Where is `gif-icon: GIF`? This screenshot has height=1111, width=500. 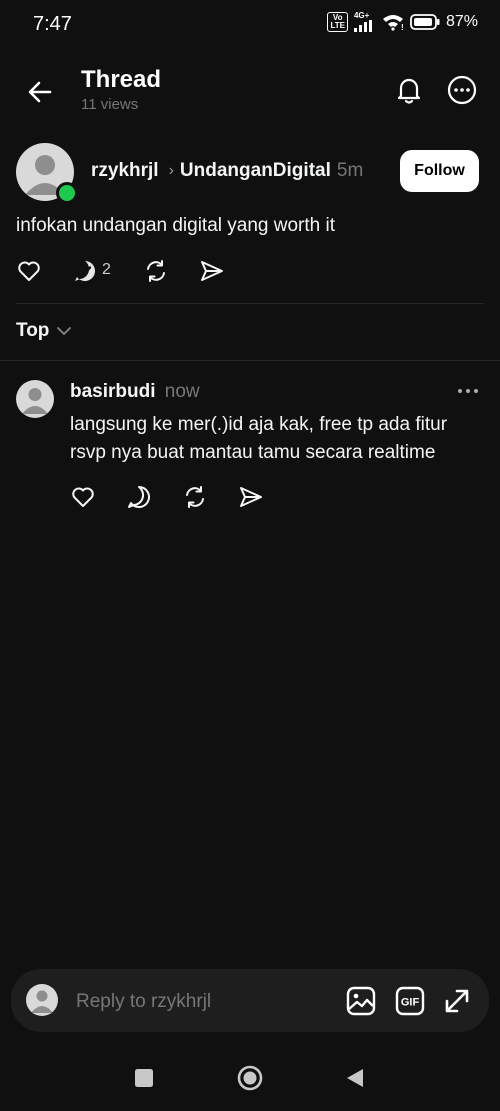 gif-icon: GIF is located at coordinates (410, 1001).